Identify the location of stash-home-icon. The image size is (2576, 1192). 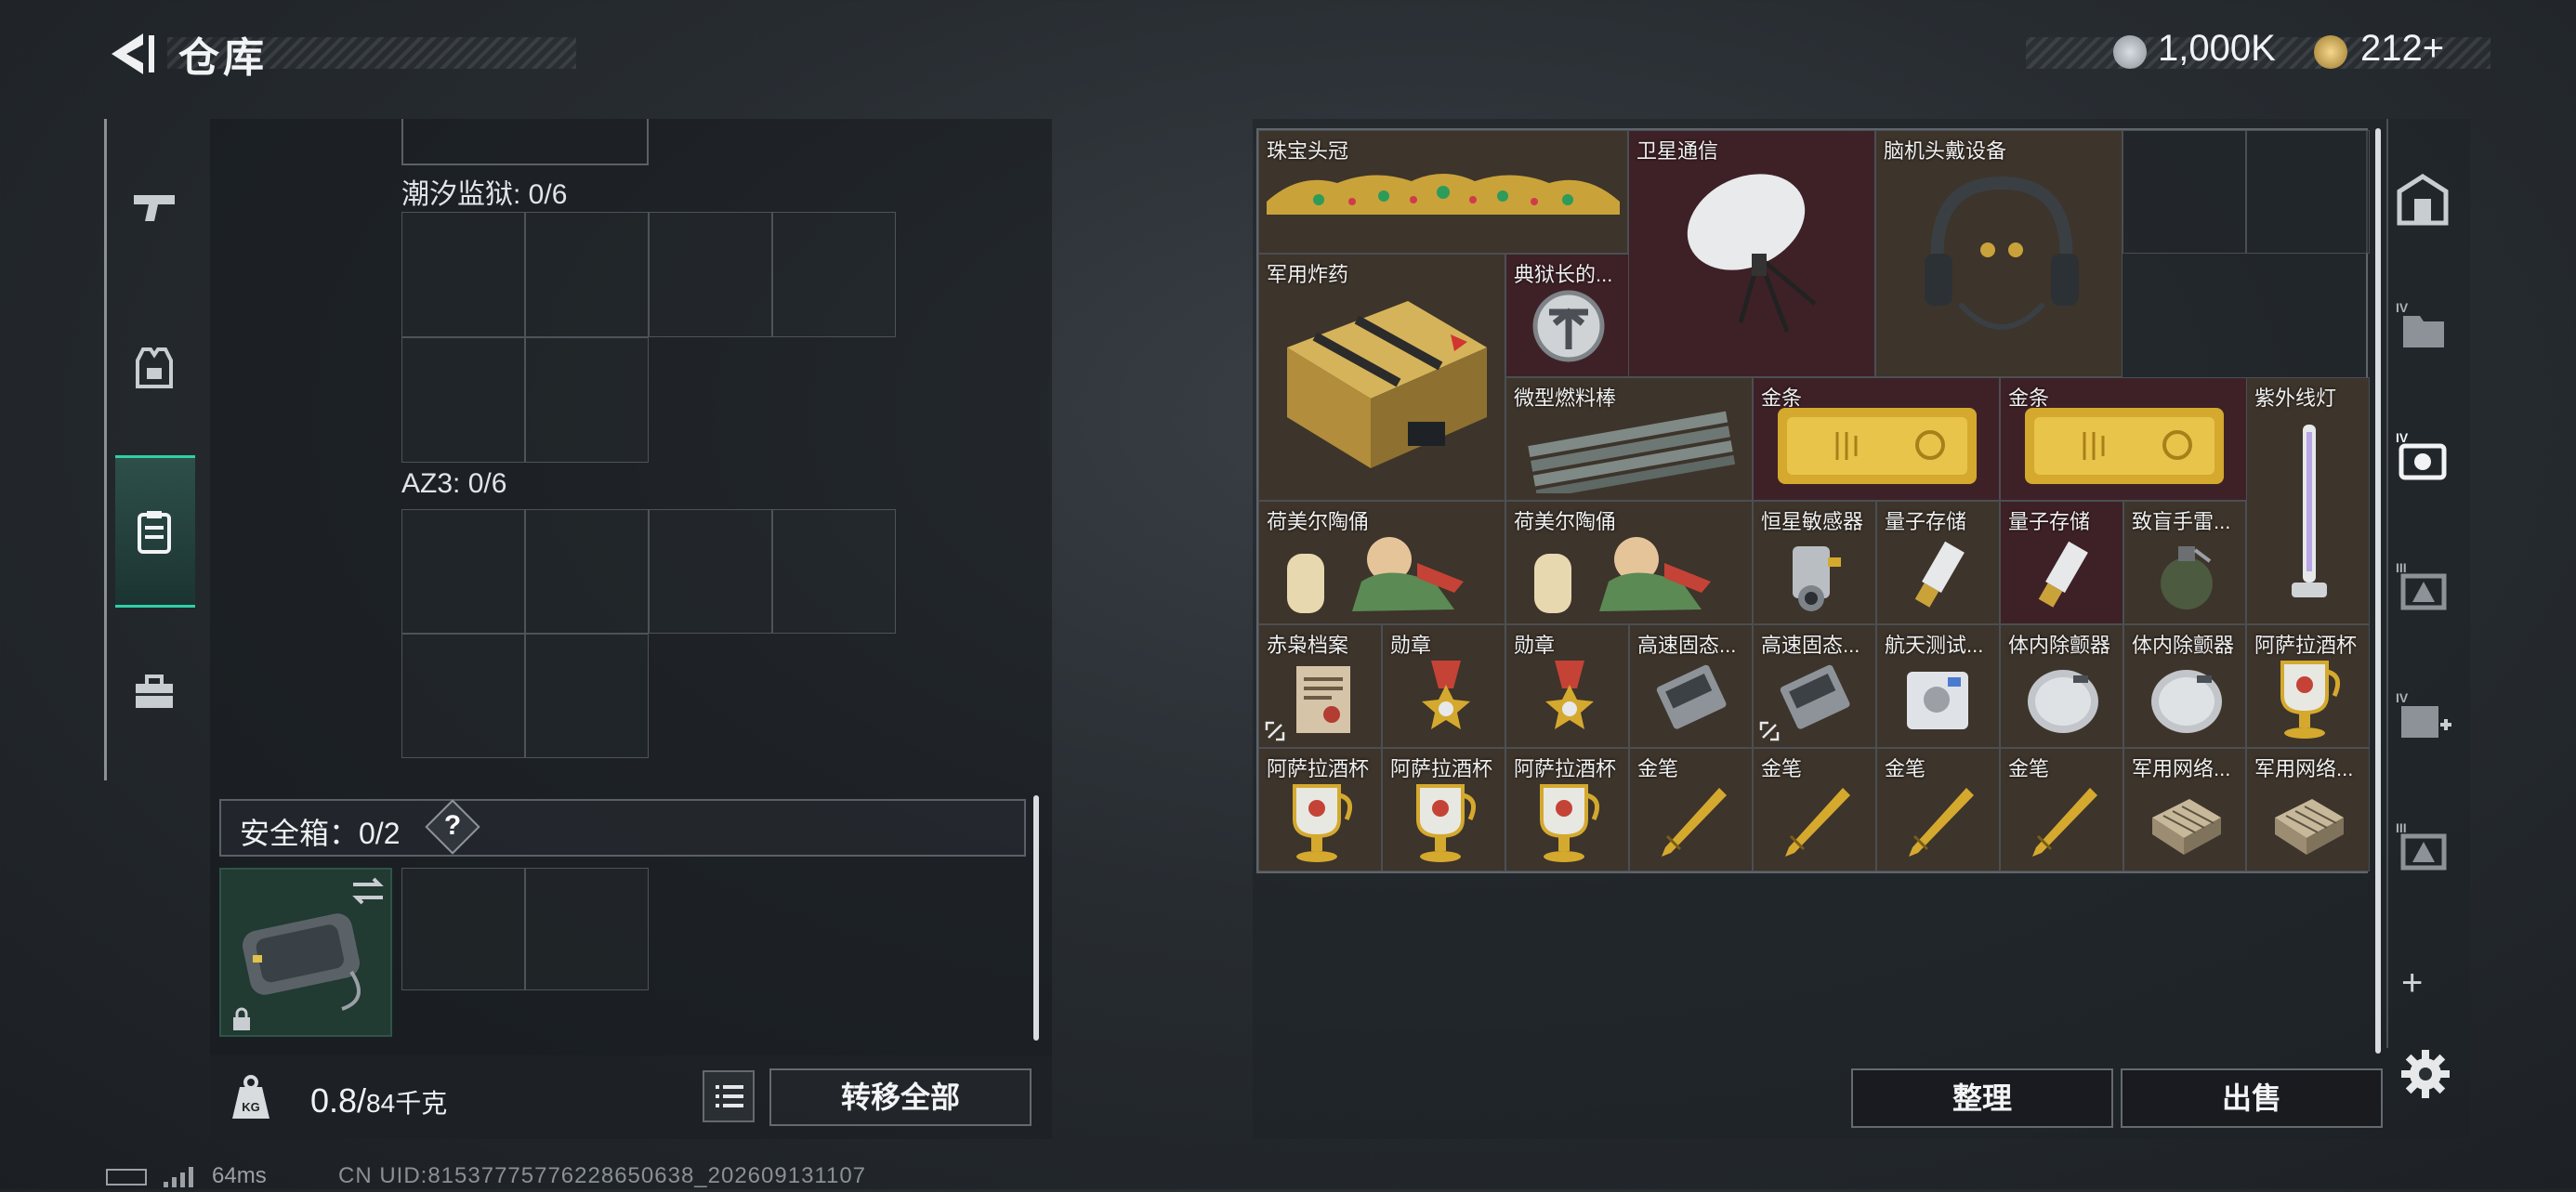
(2422, 200).